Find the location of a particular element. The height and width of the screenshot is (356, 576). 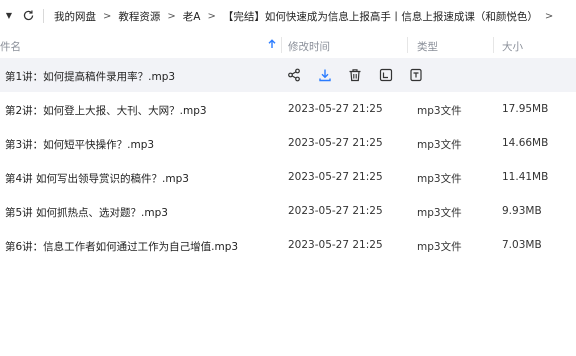

breadcrumb-item-root: 我的网盘 is located at coordinates (75, 16).